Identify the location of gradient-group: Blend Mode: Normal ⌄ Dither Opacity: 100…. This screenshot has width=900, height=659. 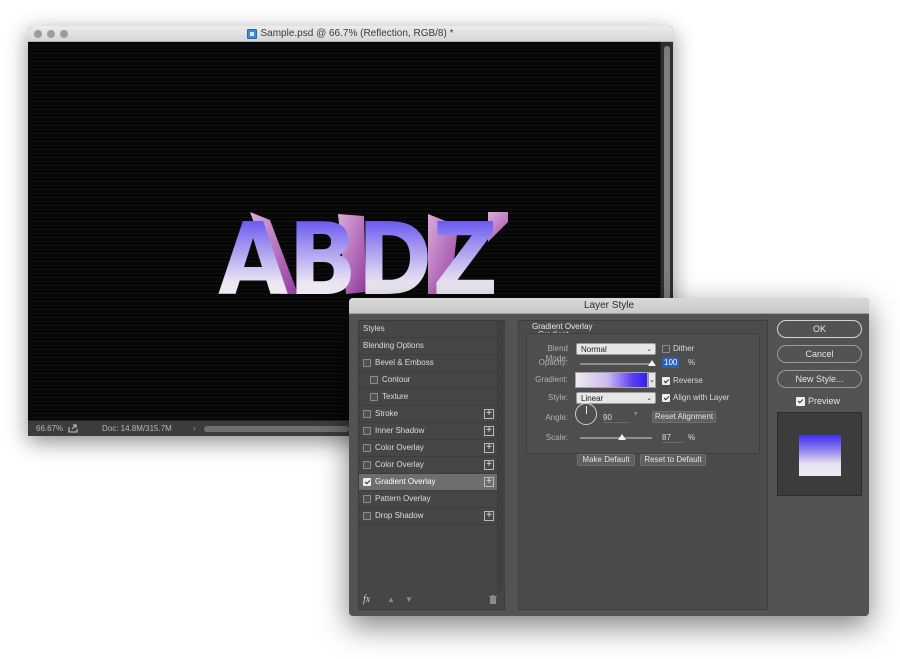
(643, 393).